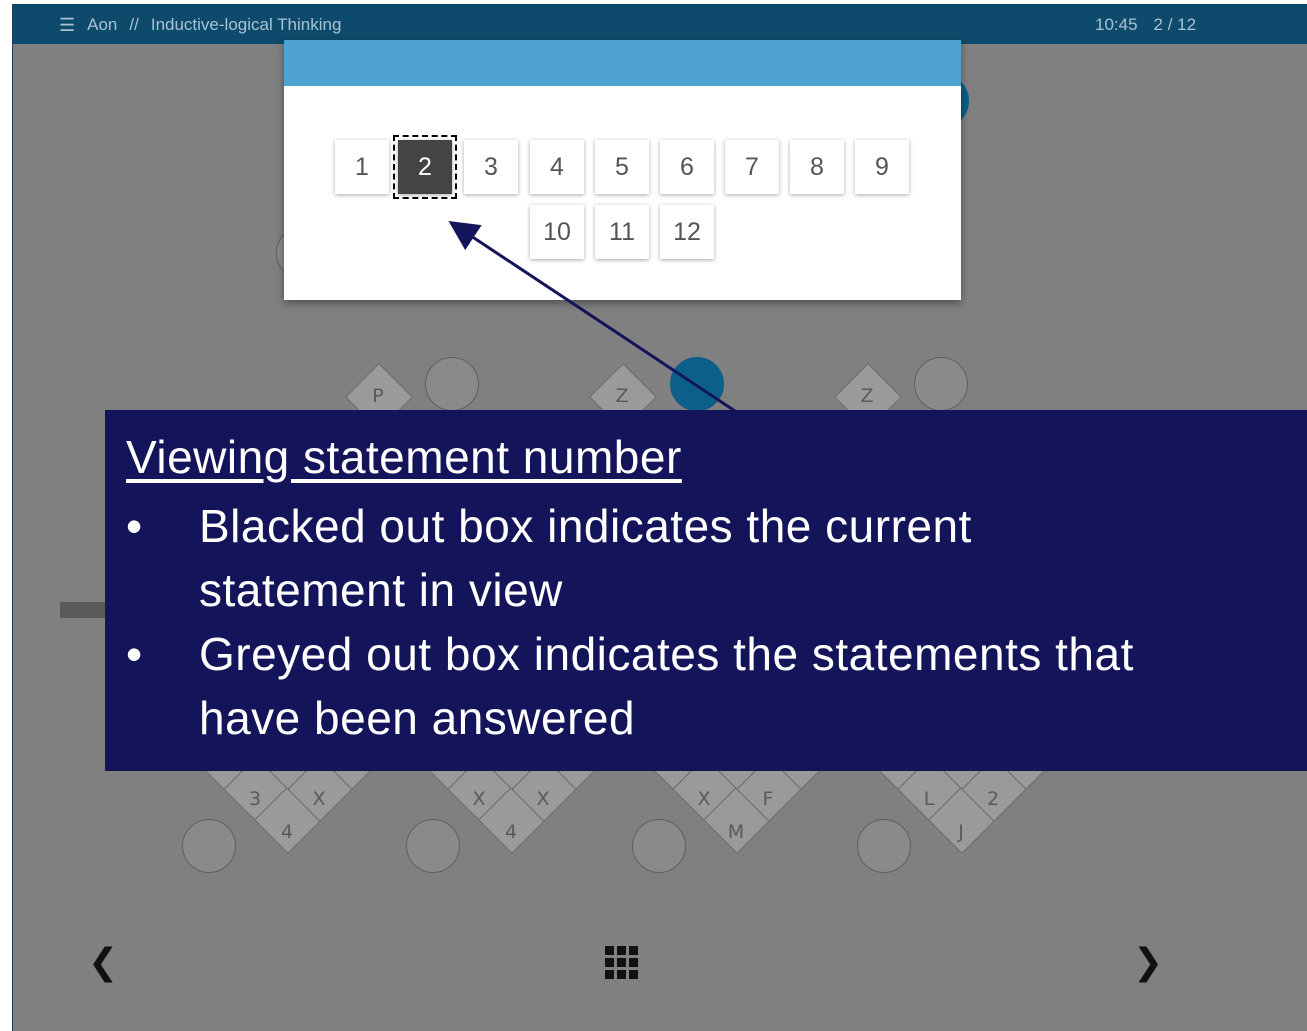 This screenshot has width=1307, height=1031. What do you see at coordinates (491, 167) in the screenshot?
I see `question-button-3: 3` at bounding box center [491, 167].